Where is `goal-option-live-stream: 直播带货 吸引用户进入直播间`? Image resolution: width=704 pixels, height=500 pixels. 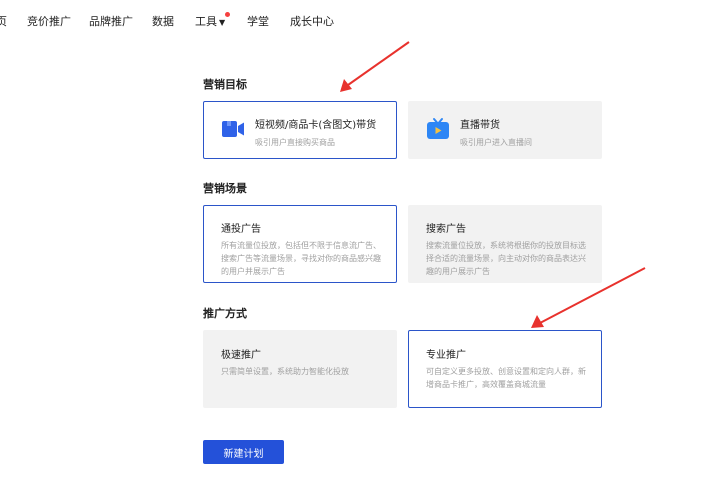 goal-option-live-stream: 直播带货 吸引用户进入直播间 is located at coordinates (505, 130).